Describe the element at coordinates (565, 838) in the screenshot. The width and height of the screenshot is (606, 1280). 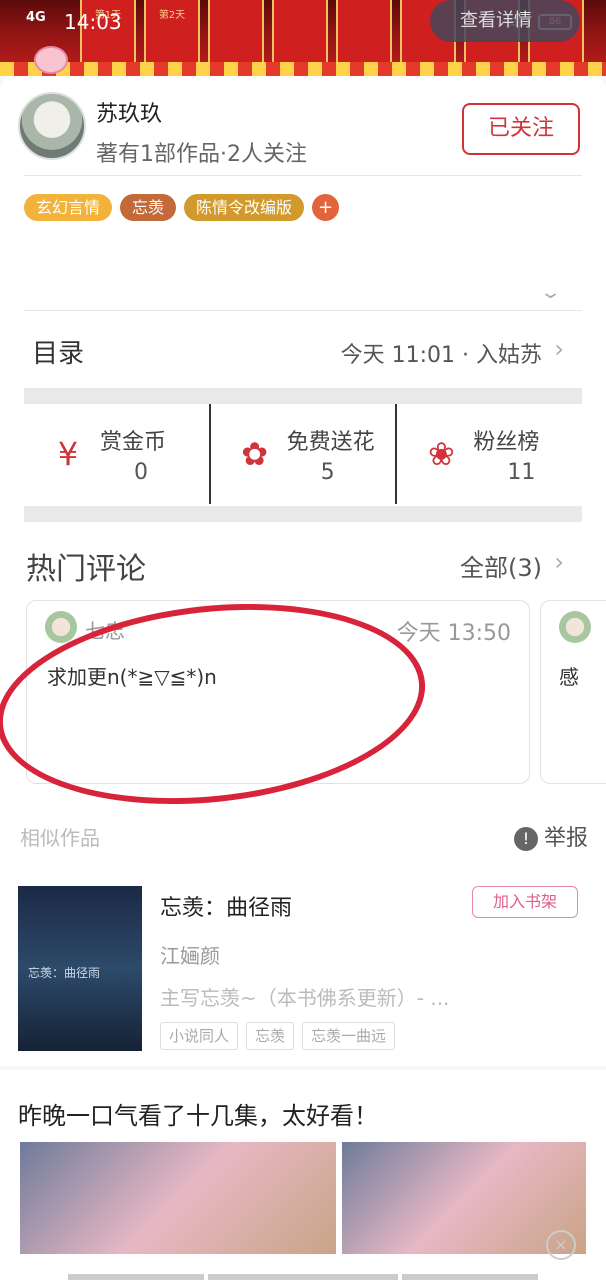
I see `report-label: 举报` at that location.